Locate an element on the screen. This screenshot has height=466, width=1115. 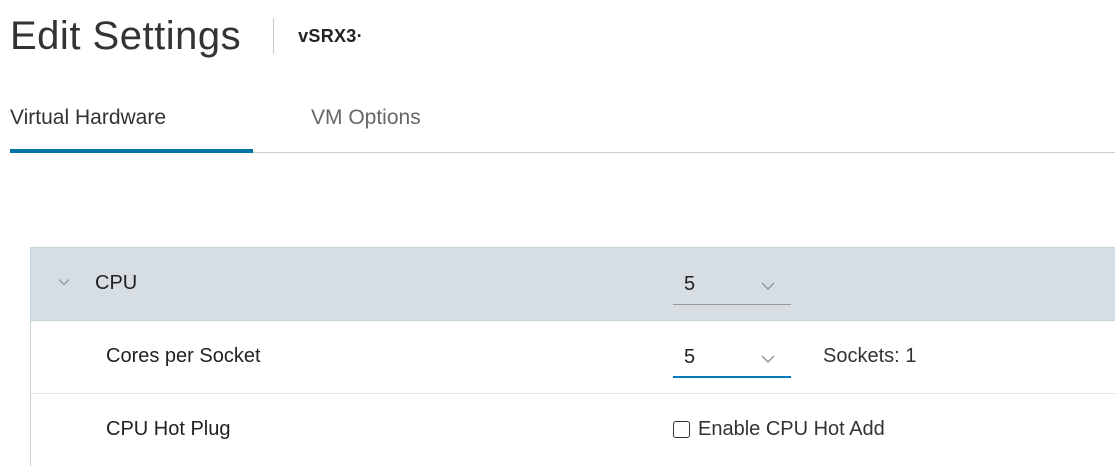
cores-per-socket-select: 5 is located at coordinates (732, 360).